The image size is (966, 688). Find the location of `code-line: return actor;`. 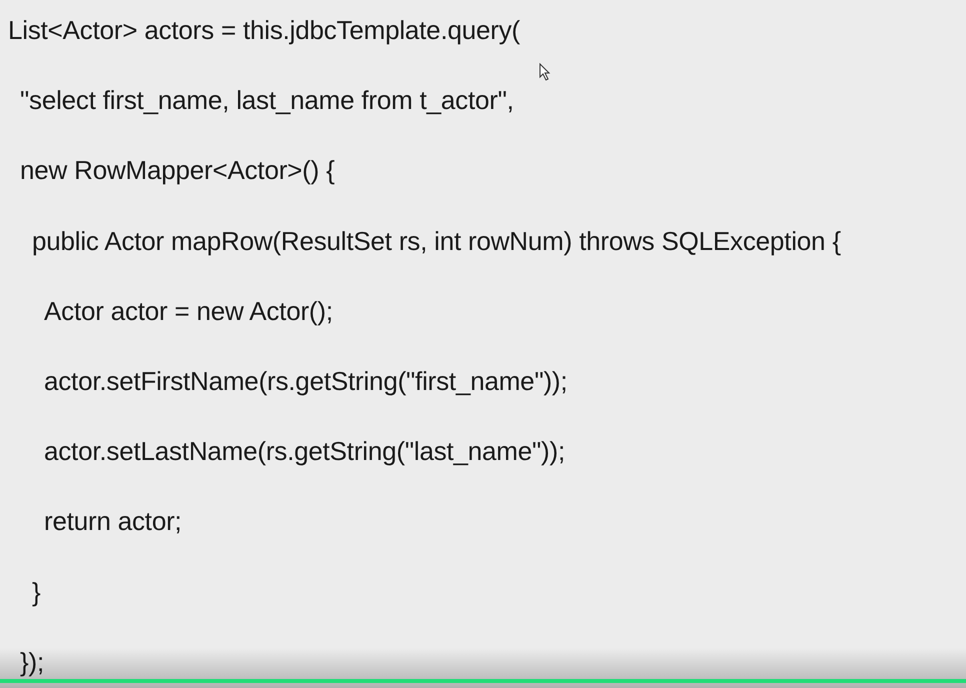

code-line: return actor; is located at coordinates (113, 521).